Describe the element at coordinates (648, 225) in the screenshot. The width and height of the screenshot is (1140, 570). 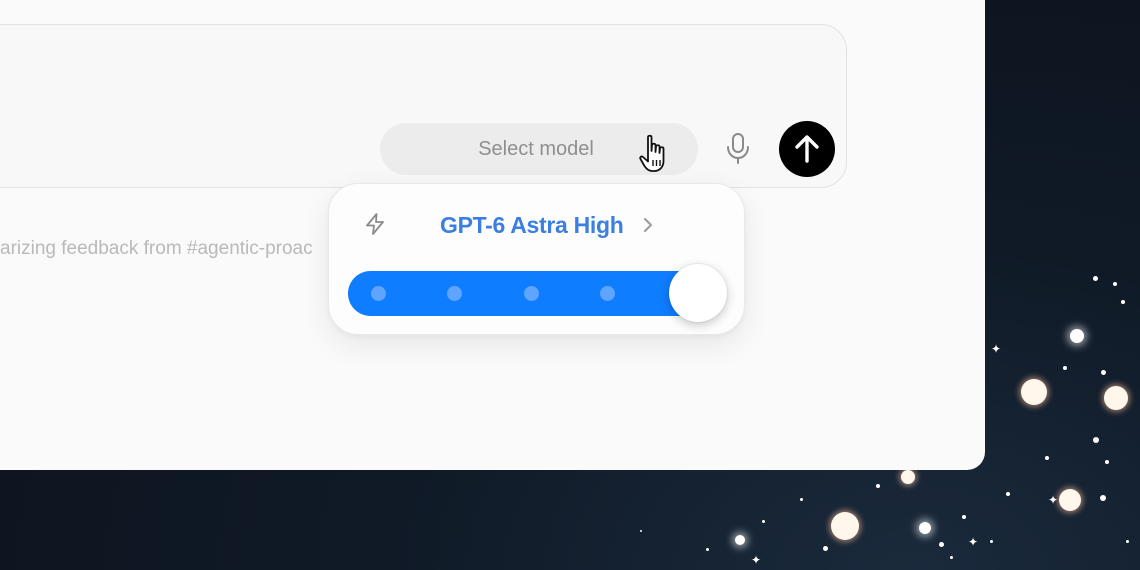
I see `chevron-right-icon` at that location.